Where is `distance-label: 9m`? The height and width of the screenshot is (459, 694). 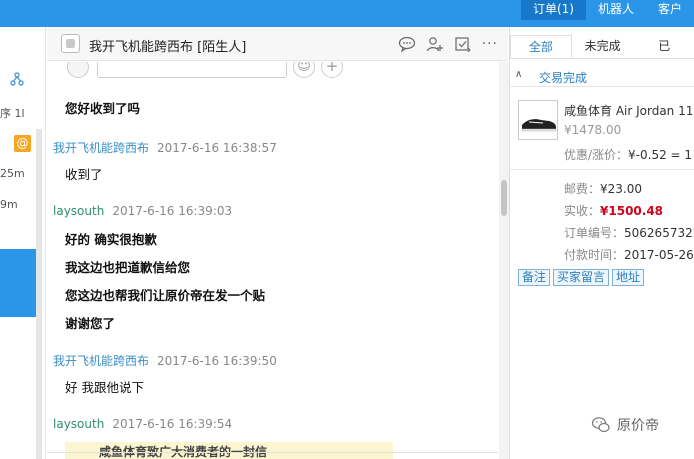
distance-label: 9m is located at coordinates (9, 204).